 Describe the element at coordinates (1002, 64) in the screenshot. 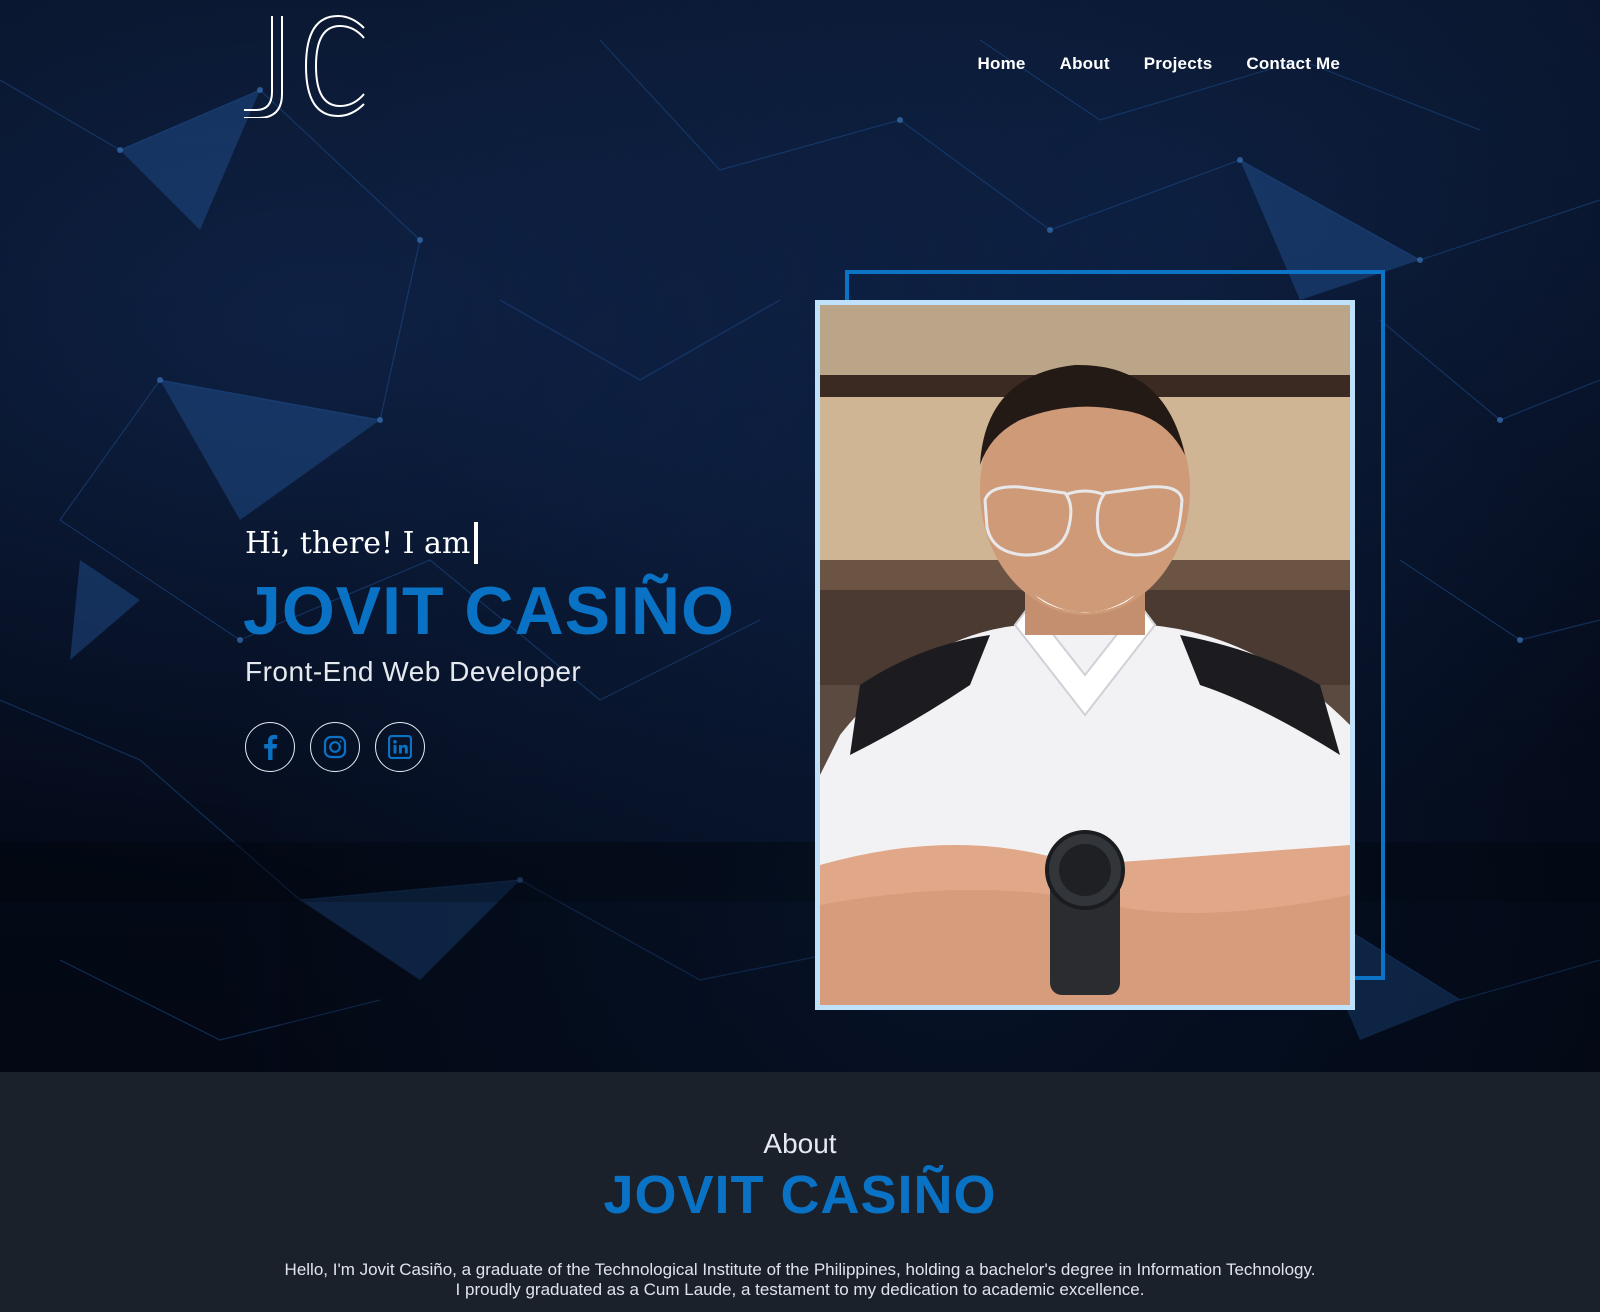

I see `nav-home-link: Home` at that location.